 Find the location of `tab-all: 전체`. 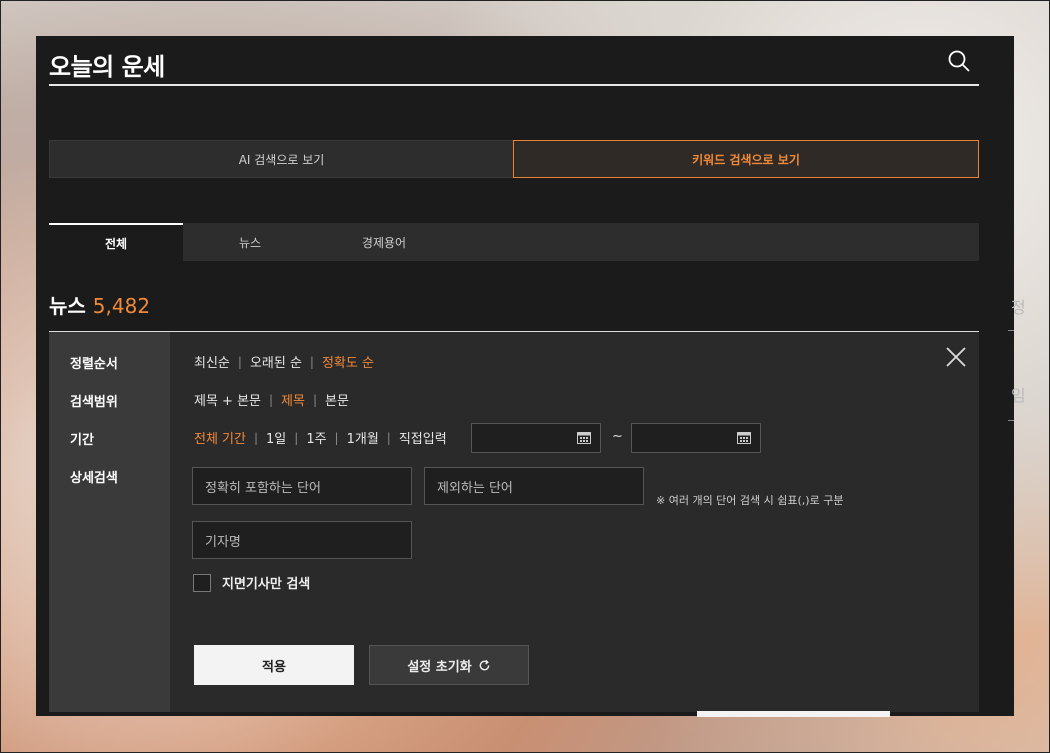

tab-all: 전체 is located at coordinates (116, 242).